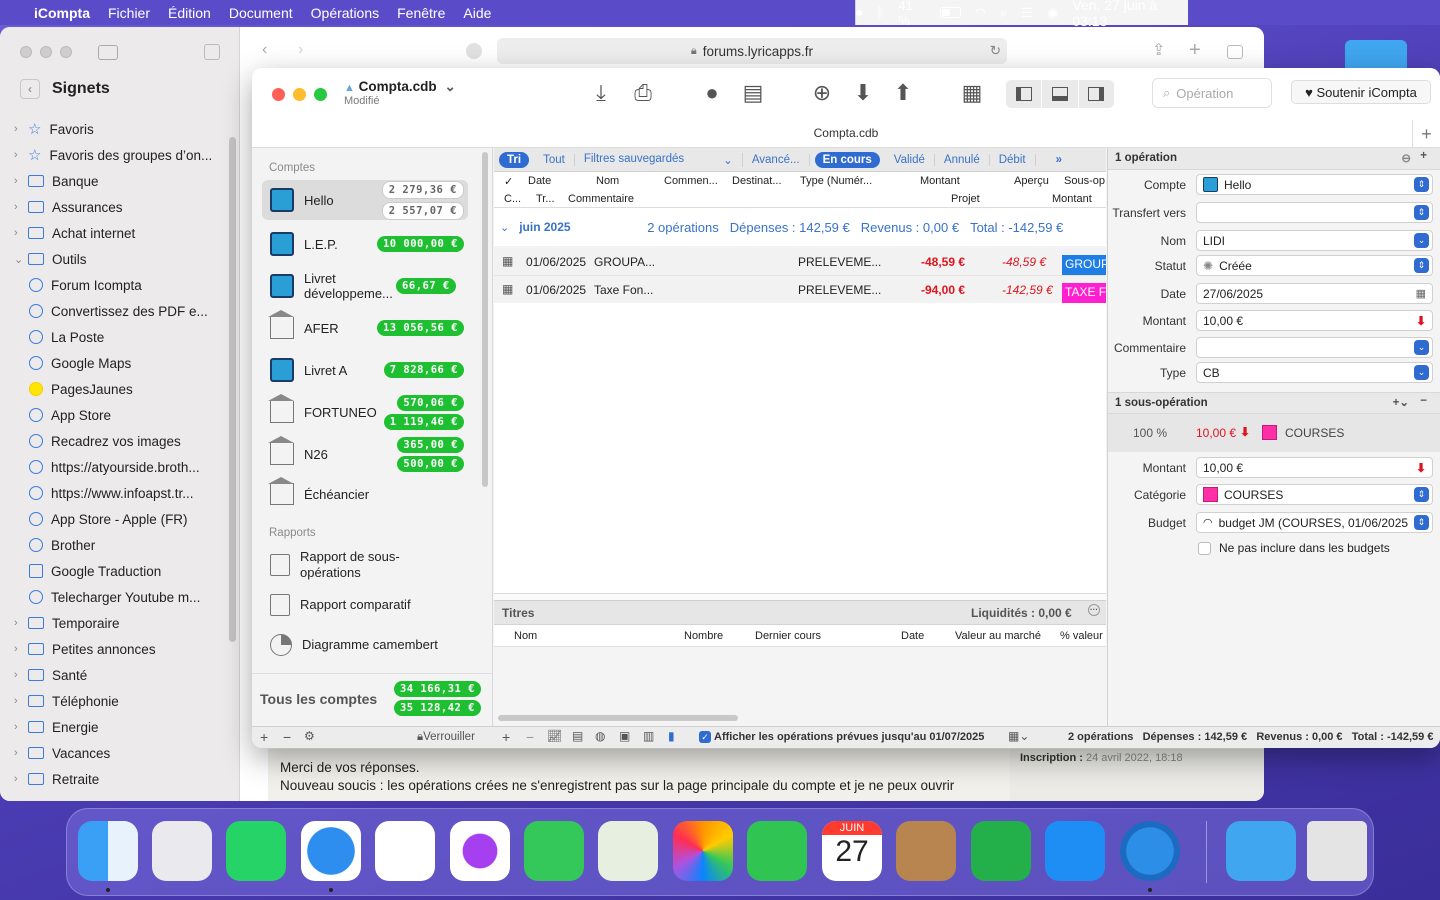  I want to click on calculator-icon: ▦, so click(972, 93).